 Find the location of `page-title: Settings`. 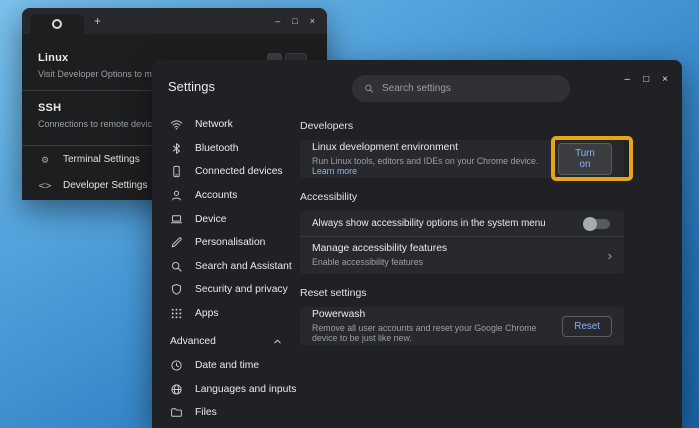

page-title: Settings is located at coordinates (191, 86).